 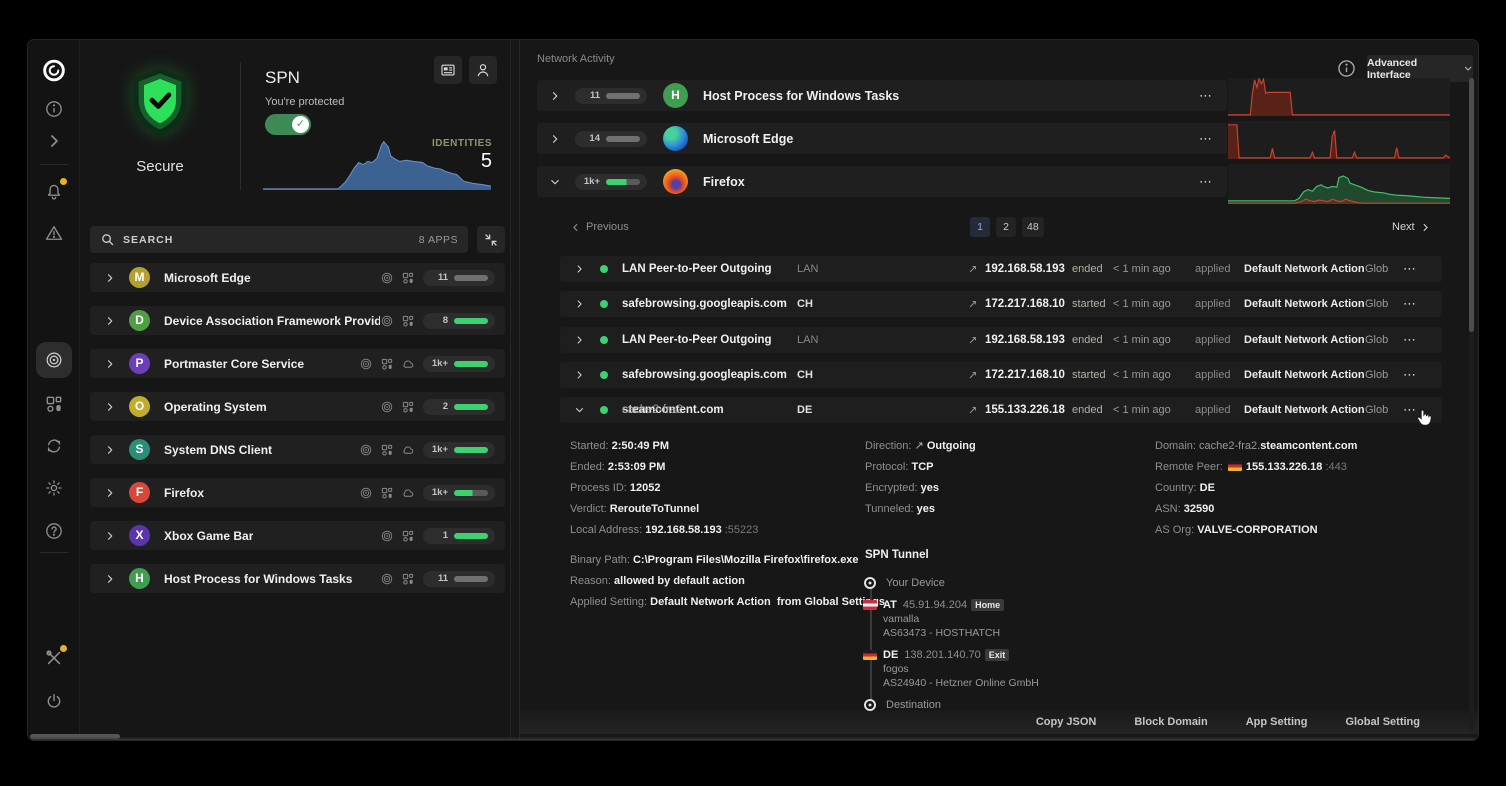 What do you see at coordinates (297, 492) in the screenshot?
I see `app-row-firefox: F Firefox 1k+` at bounding box center [297, 492].